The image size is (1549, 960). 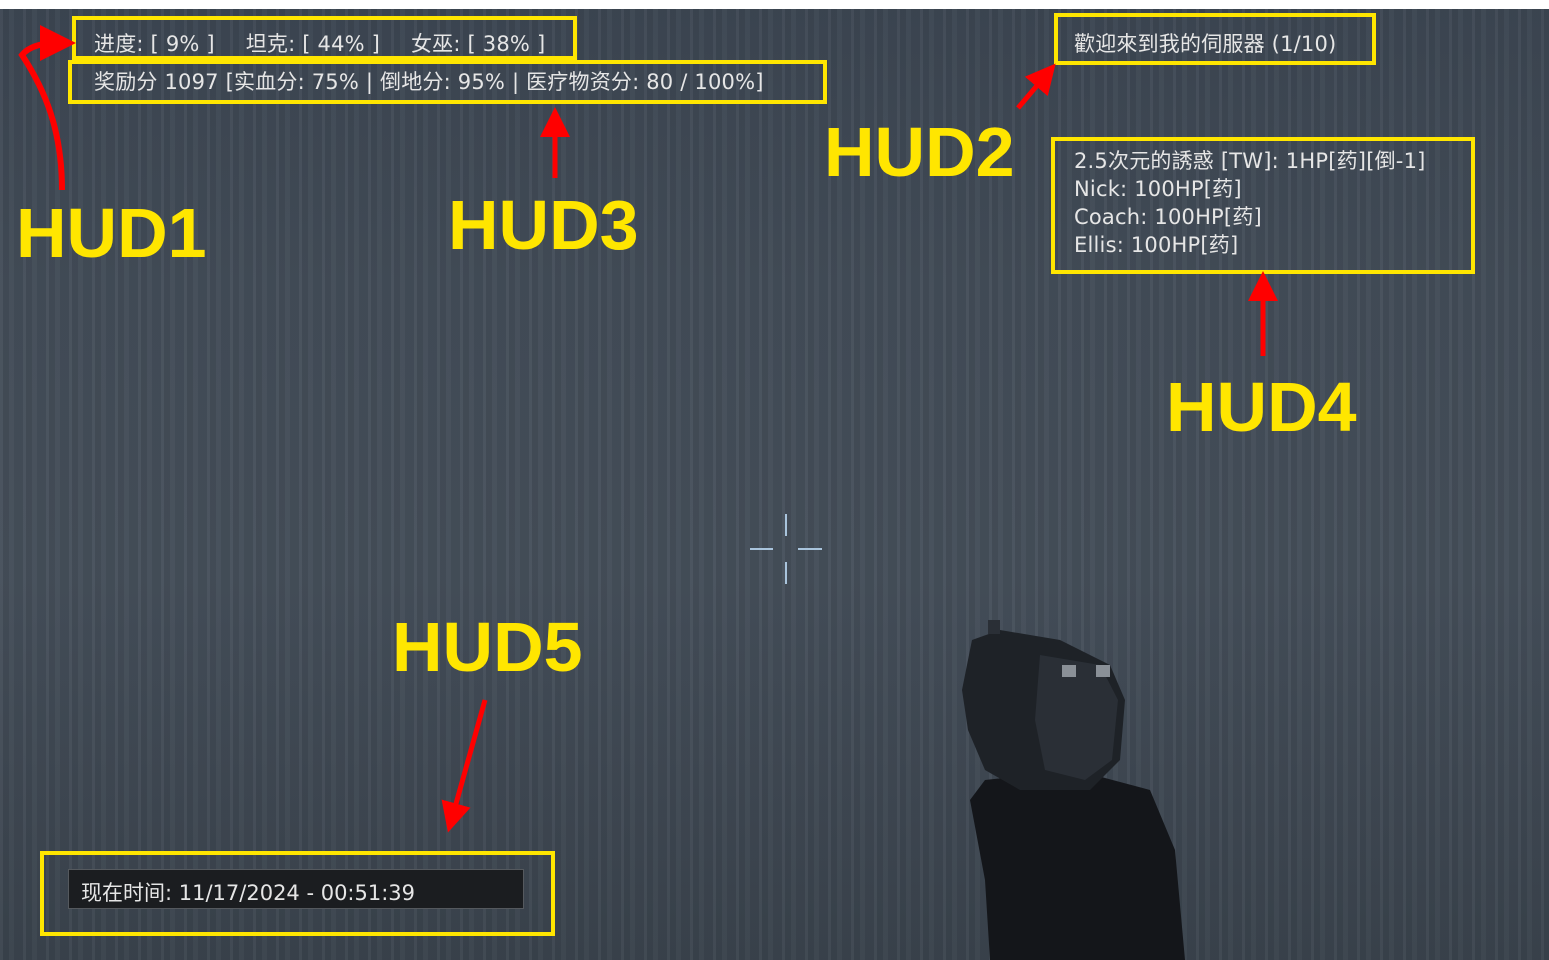 What do you see at coordinates (1073, 790) in the screenshot?
I see `pistol-viewmodel` at bounding box center [1073, 790].